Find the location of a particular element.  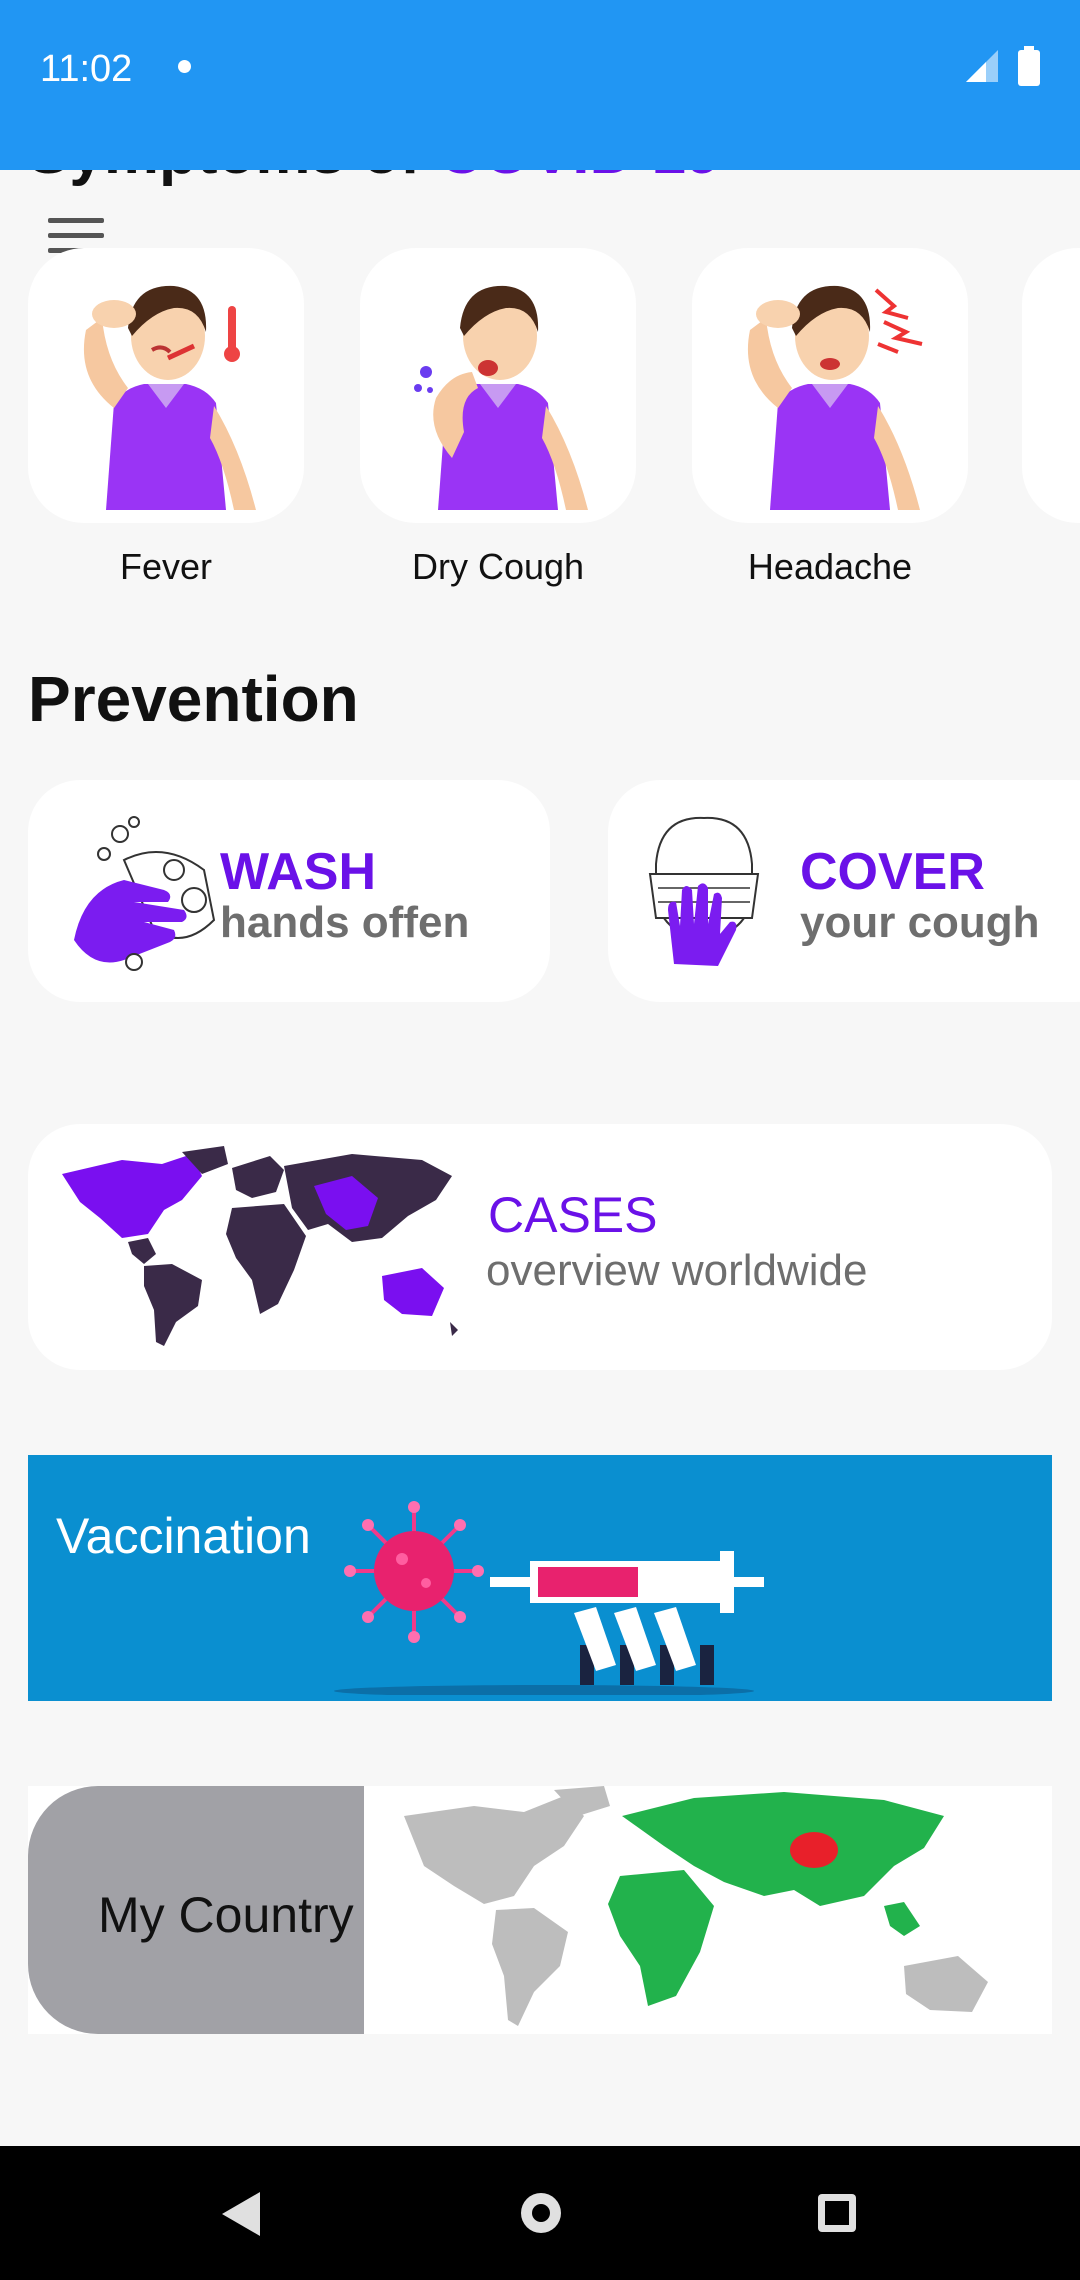

cough-person-icon is located at coordinates (501, 397).